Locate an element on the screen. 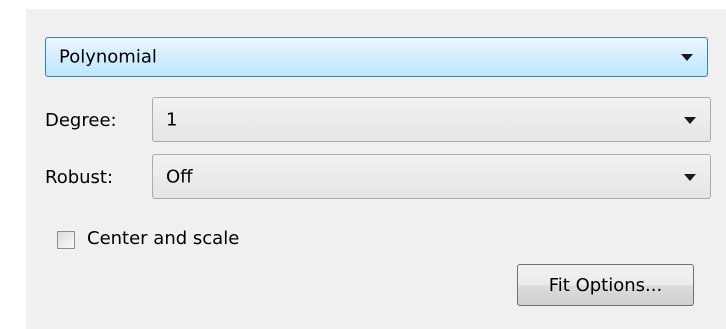 The width and height of the screenshot is (726, 329). degree-label: Degree: is located at coordinates (81, 120).